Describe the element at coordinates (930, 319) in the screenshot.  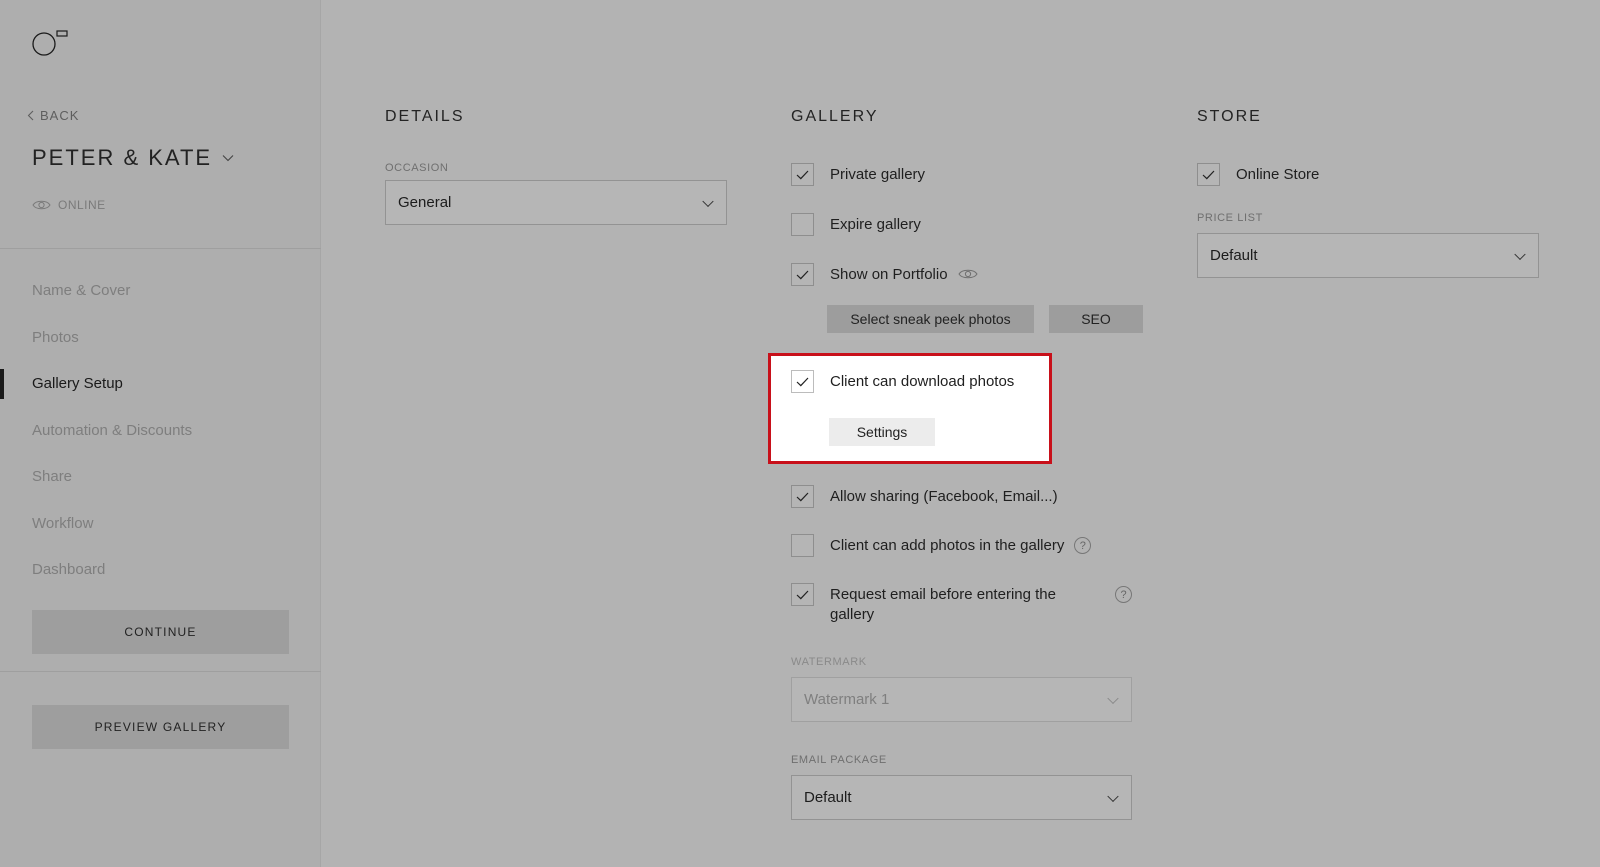
I see `select-sneak-peek-button: Select sneak peek photos` at that location.